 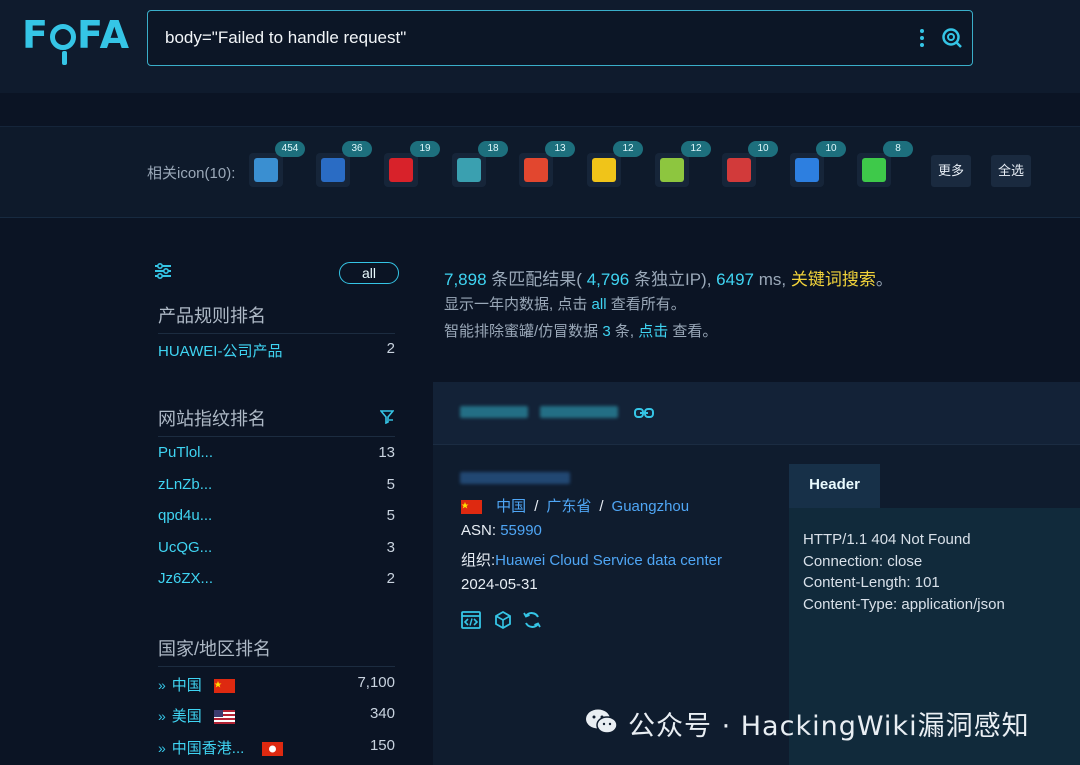 What do you see at coordinates (540, 110) in the screenshot?
I see `sub-band` at bounding box center [540, 110].